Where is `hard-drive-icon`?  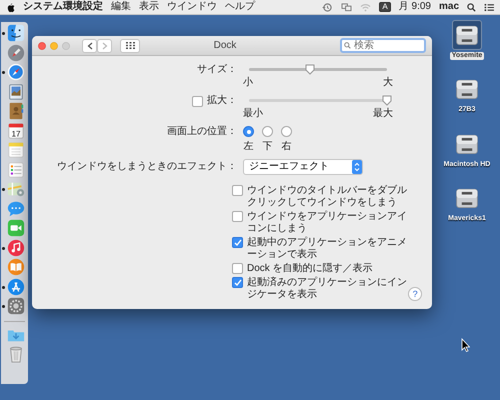
hard-drive-icon is located at coordinates (467, 35).